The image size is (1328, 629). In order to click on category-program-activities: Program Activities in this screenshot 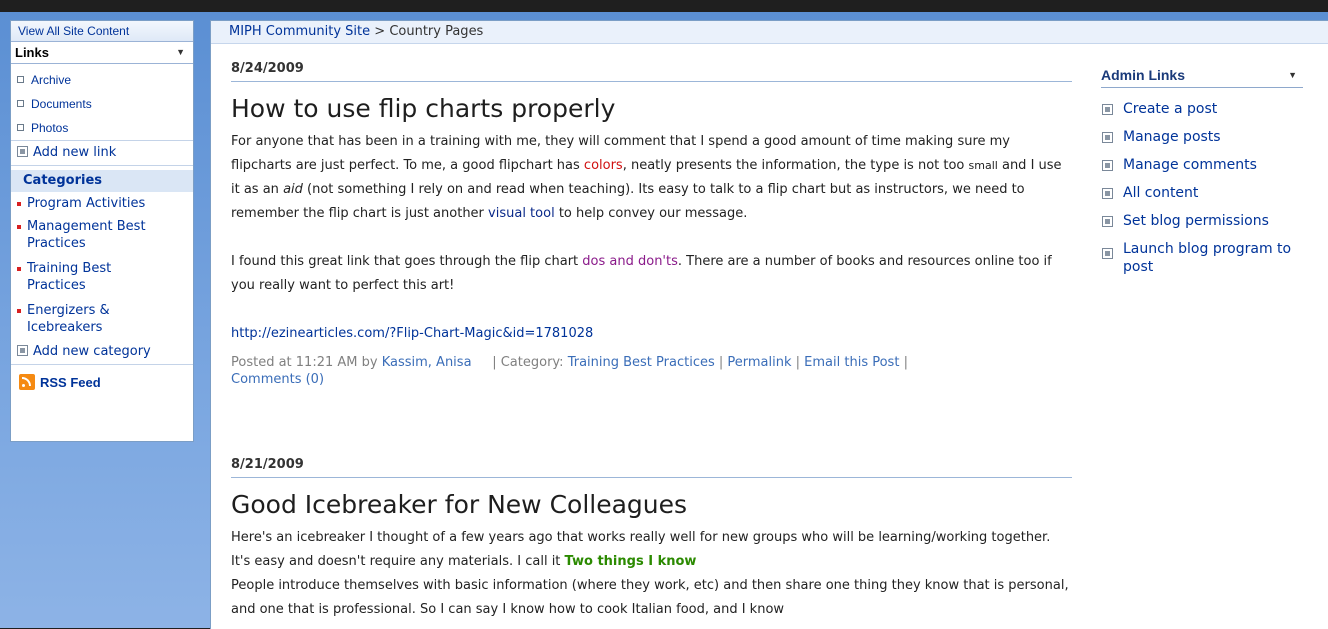, I will do `click(102, 203)`.